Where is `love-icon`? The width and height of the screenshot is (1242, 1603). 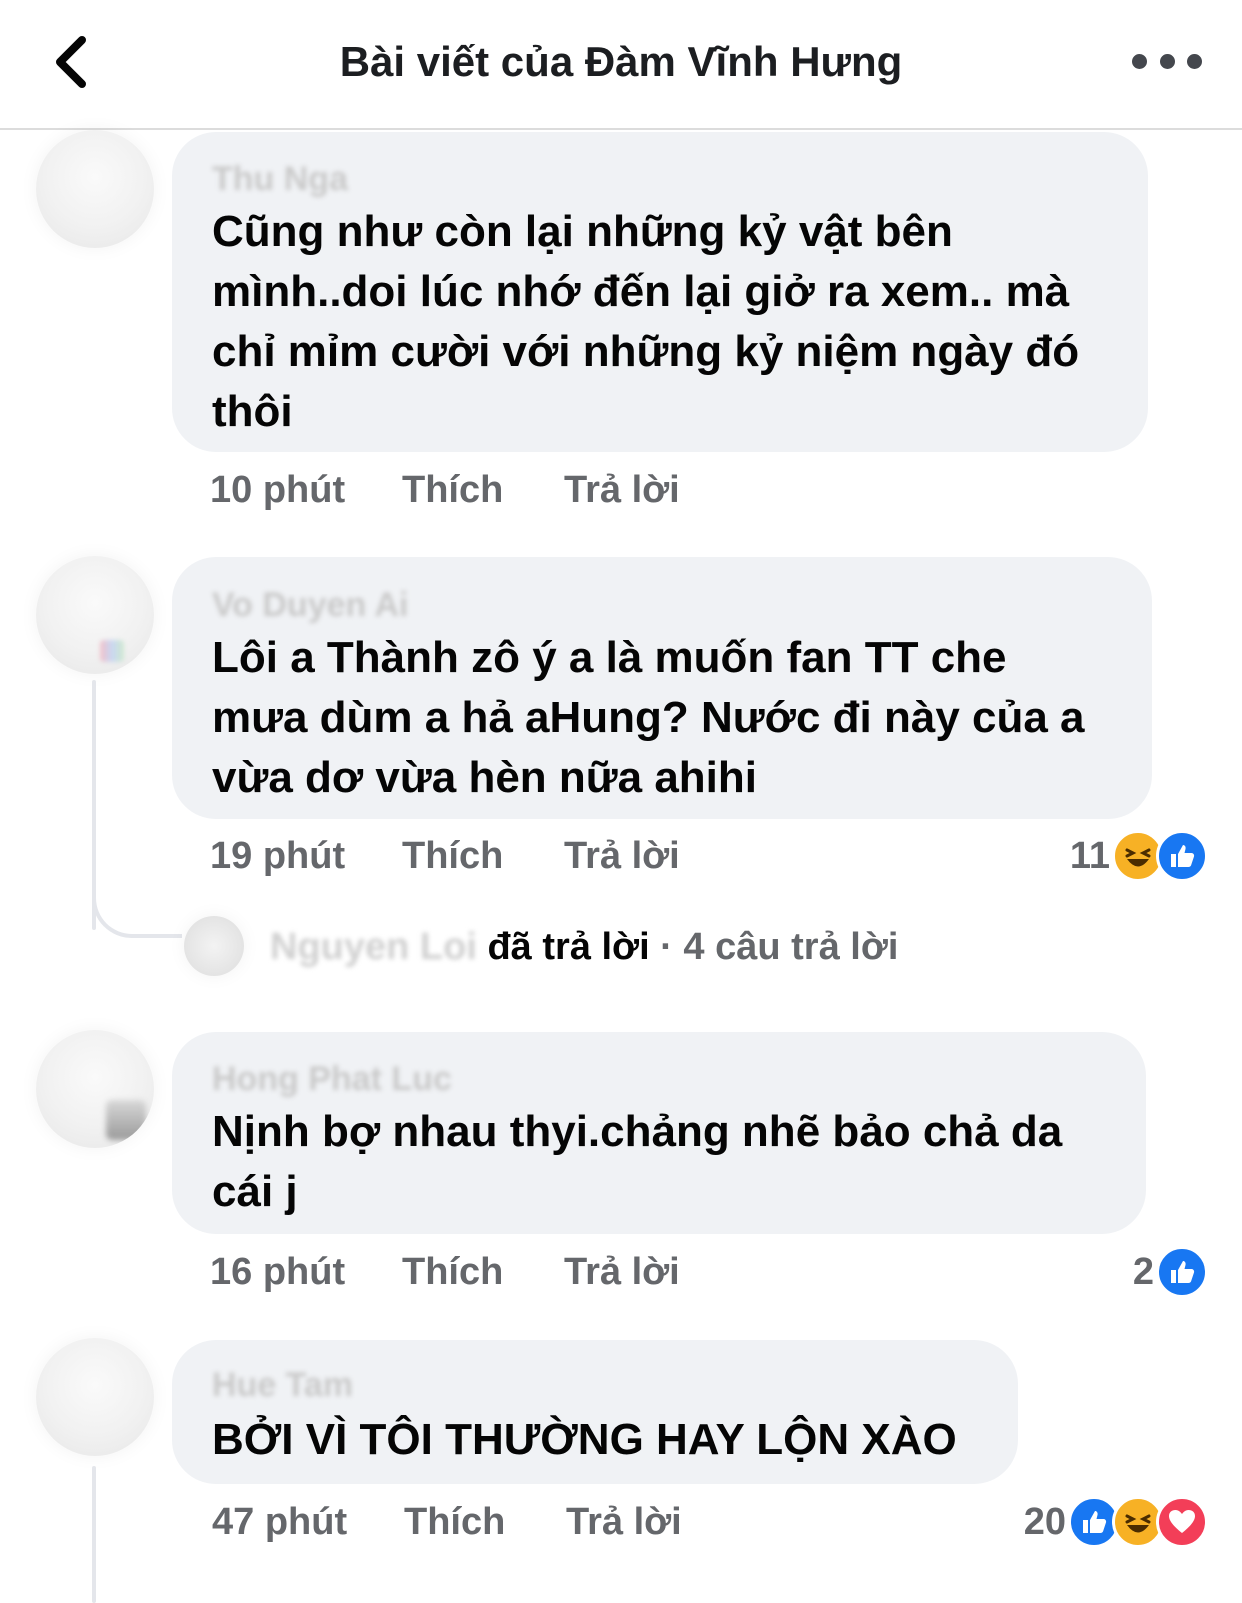 love-icon is located at coordinates (1182, 1522).